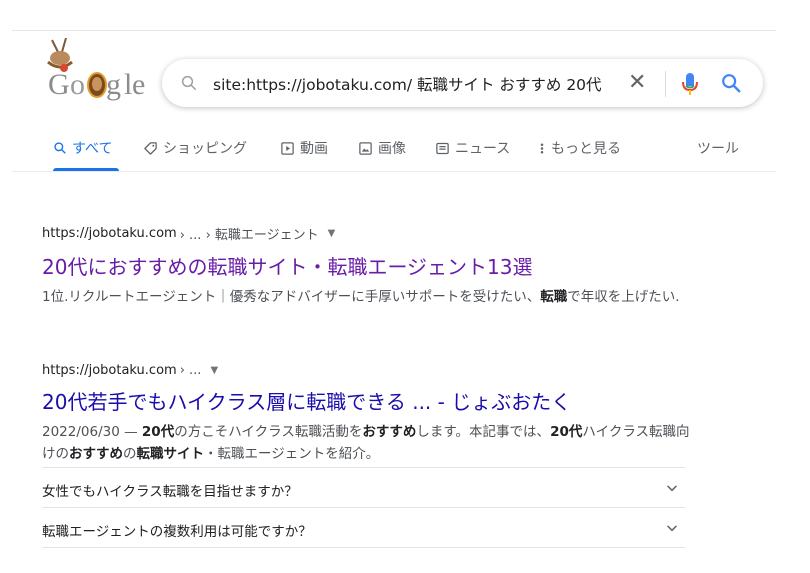  I want to click on news-icon, so click(442, 148).